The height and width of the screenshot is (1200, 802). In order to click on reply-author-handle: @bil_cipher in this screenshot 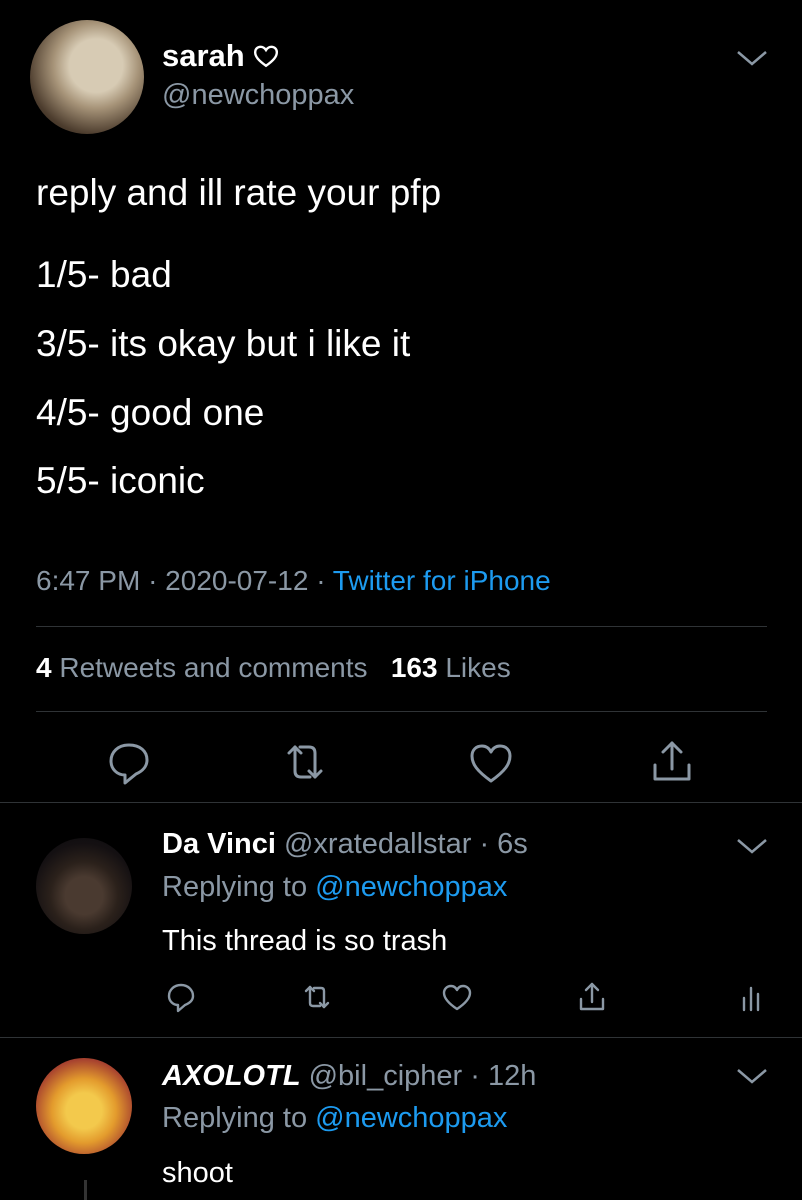, I will do `click(386, 1076)`.